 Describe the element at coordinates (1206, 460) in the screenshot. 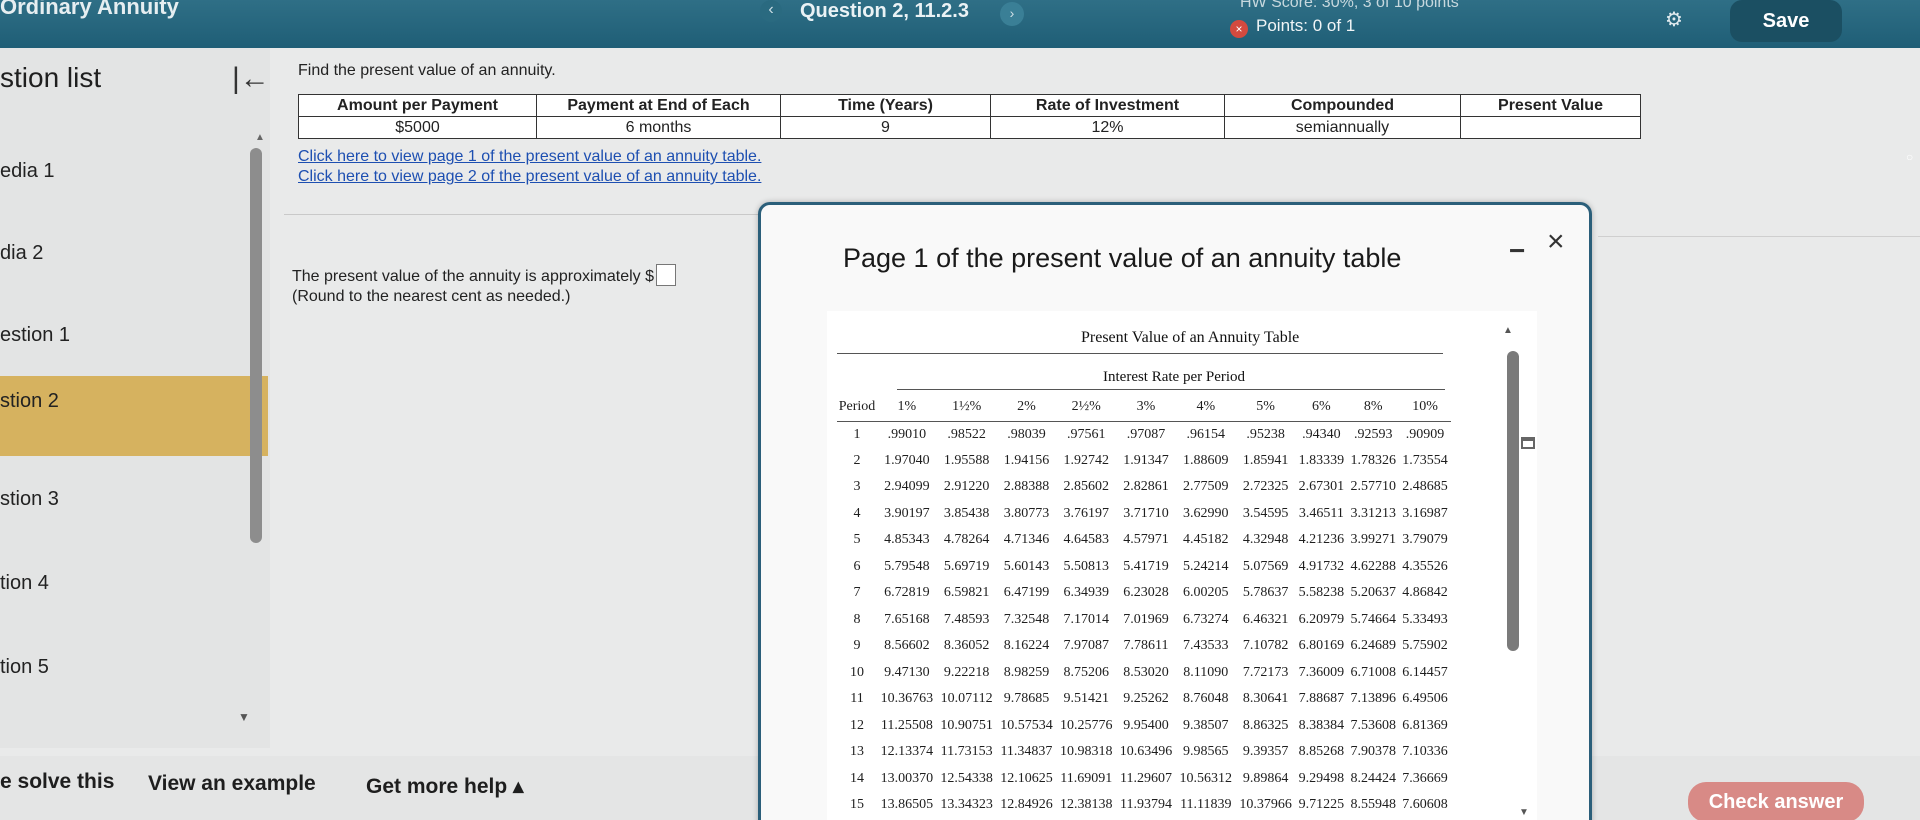

I see `value-cell: 1.88609` at that location.